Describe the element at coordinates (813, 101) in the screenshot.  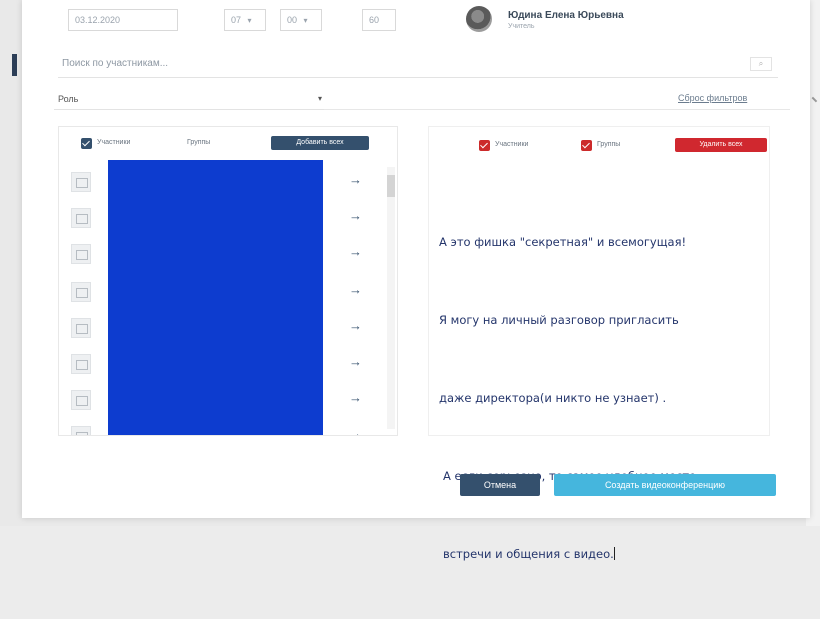
I see `chevron-icon` at that location.